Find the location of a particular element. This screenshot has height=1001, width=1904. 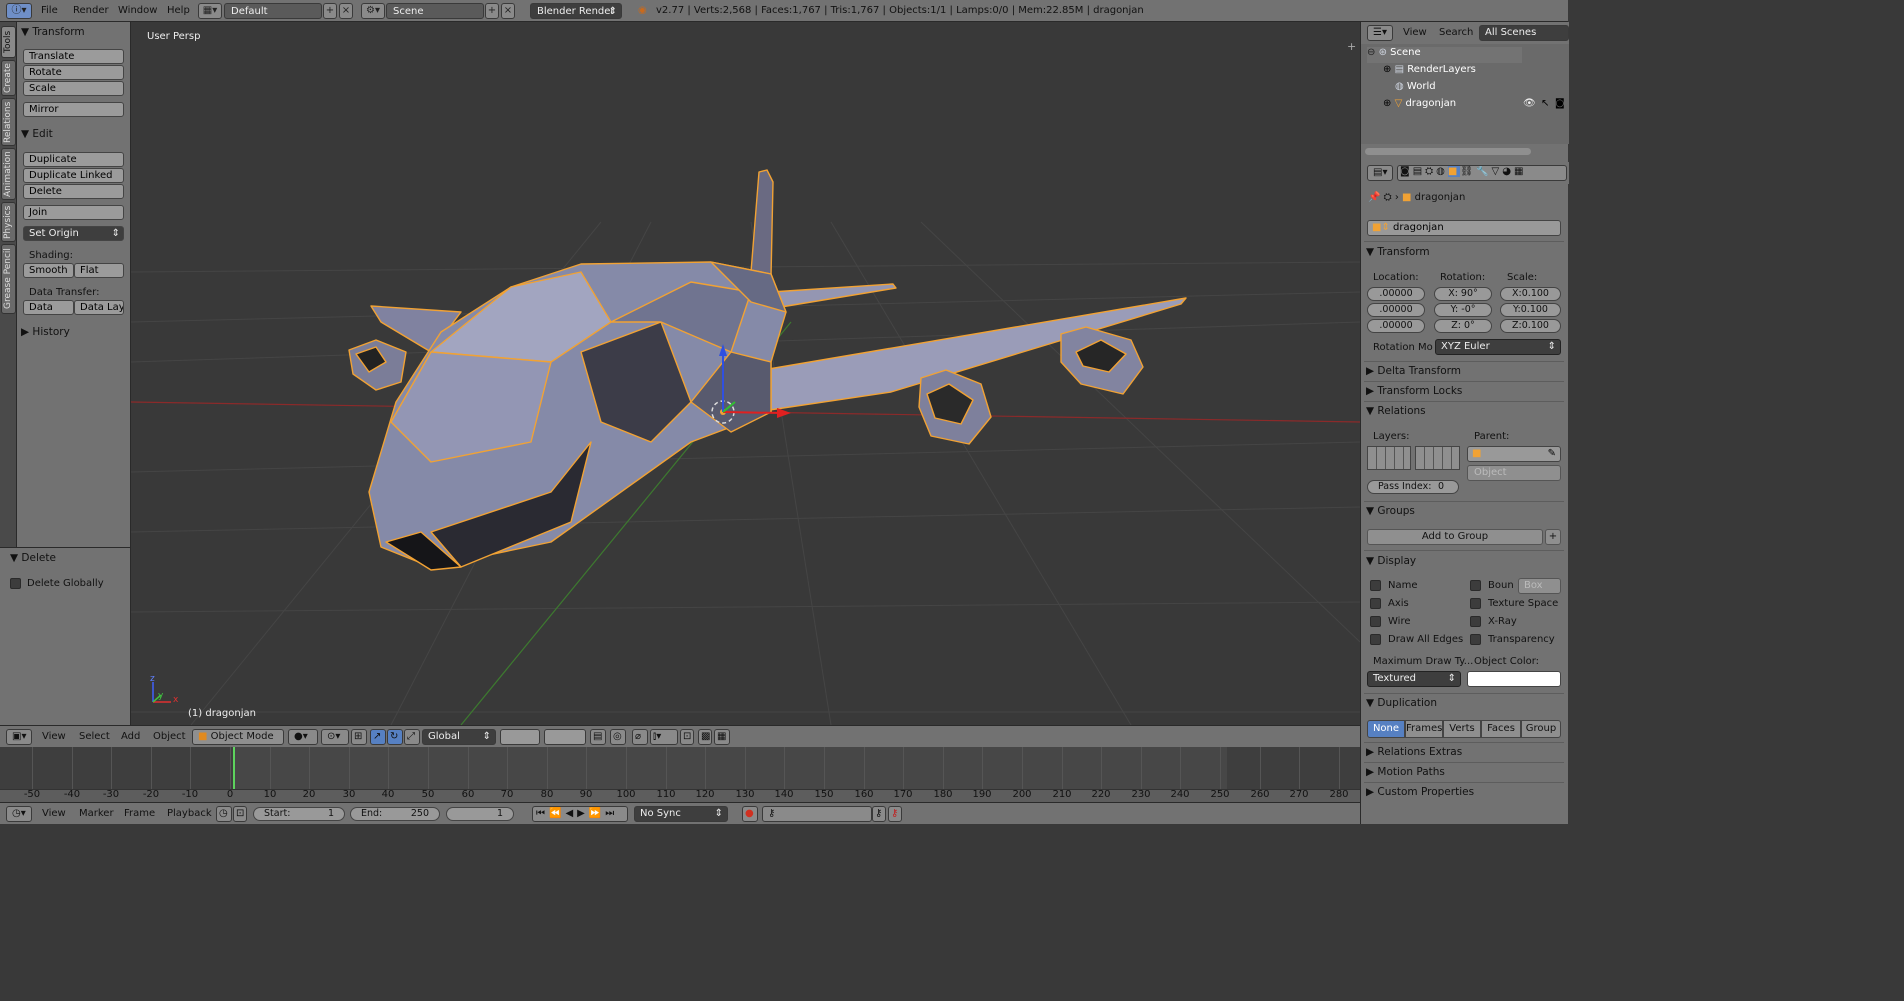

tab-grease-pencil: Grease Pencil is located at coordinates (8, 279).